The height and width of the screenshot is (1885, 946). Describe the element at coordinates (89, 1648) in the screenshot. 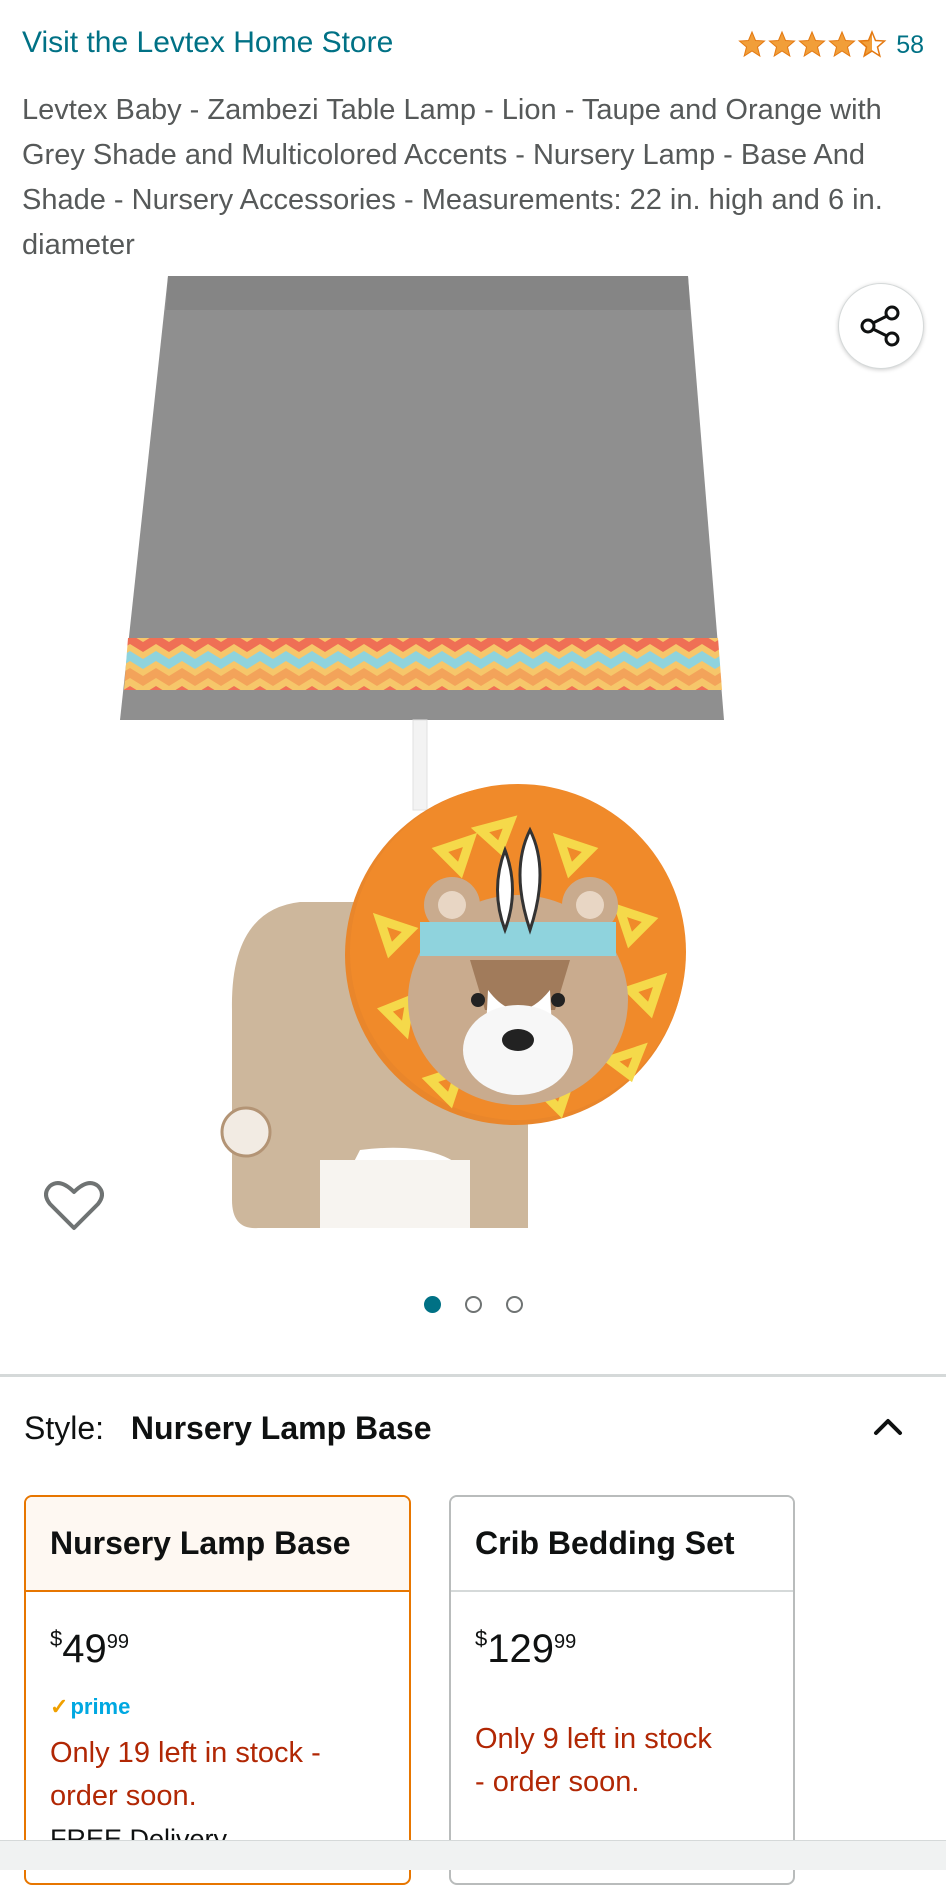

I see `option-price: $4999` at that location.